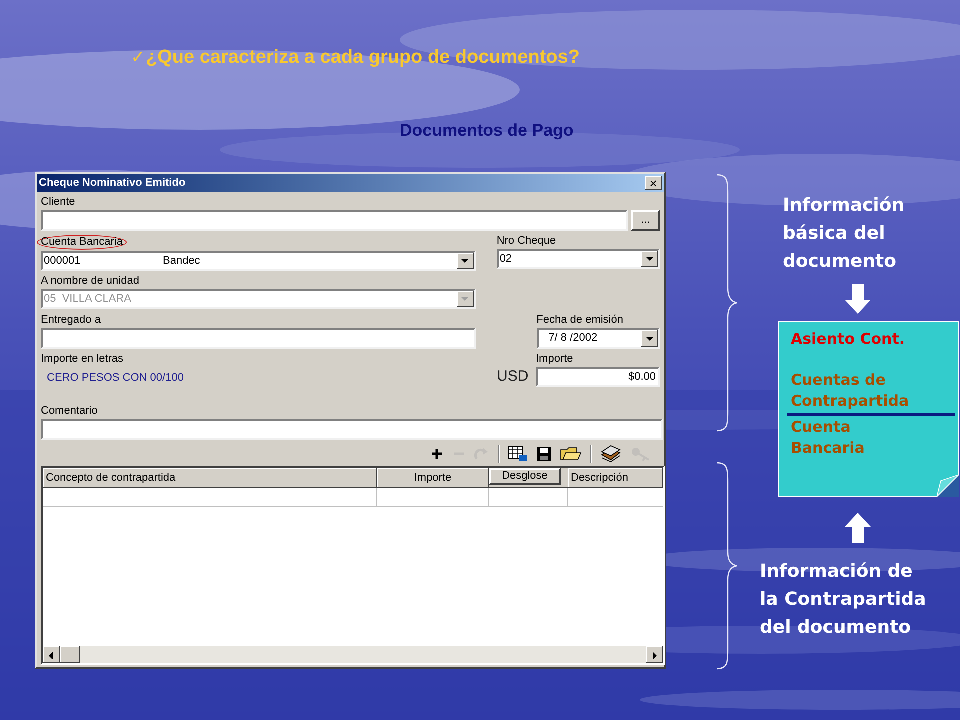 Image resolution: width=960 pixels, height=720 pixels. What do you see at coordinates (90, 281) in the screenshot?
I see `field-label: A nombre de unidad` at bounding box center [90, 281].